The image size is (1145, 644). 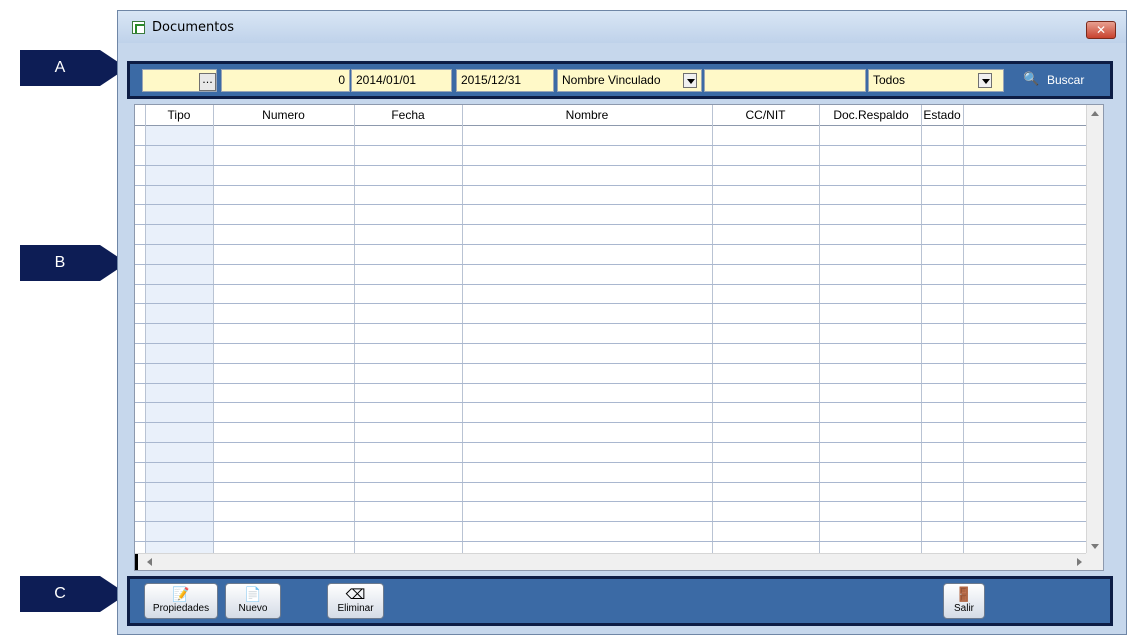 I want to click on new-document-icon: 📄, so click(x=253, y=594).